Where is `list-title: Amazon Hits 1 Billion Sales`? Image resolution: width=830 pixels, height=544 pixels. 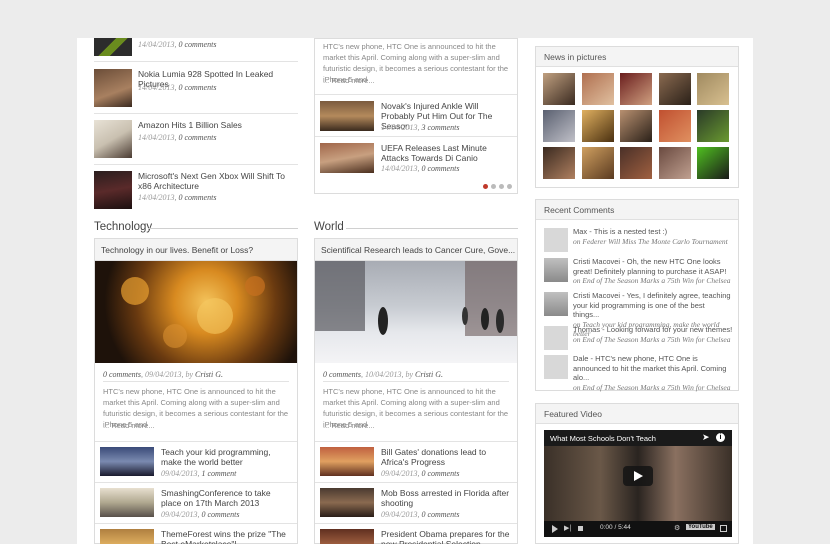
list-title: Amazon Hits 1 Billion Sales is located at coordinates (218, 125).